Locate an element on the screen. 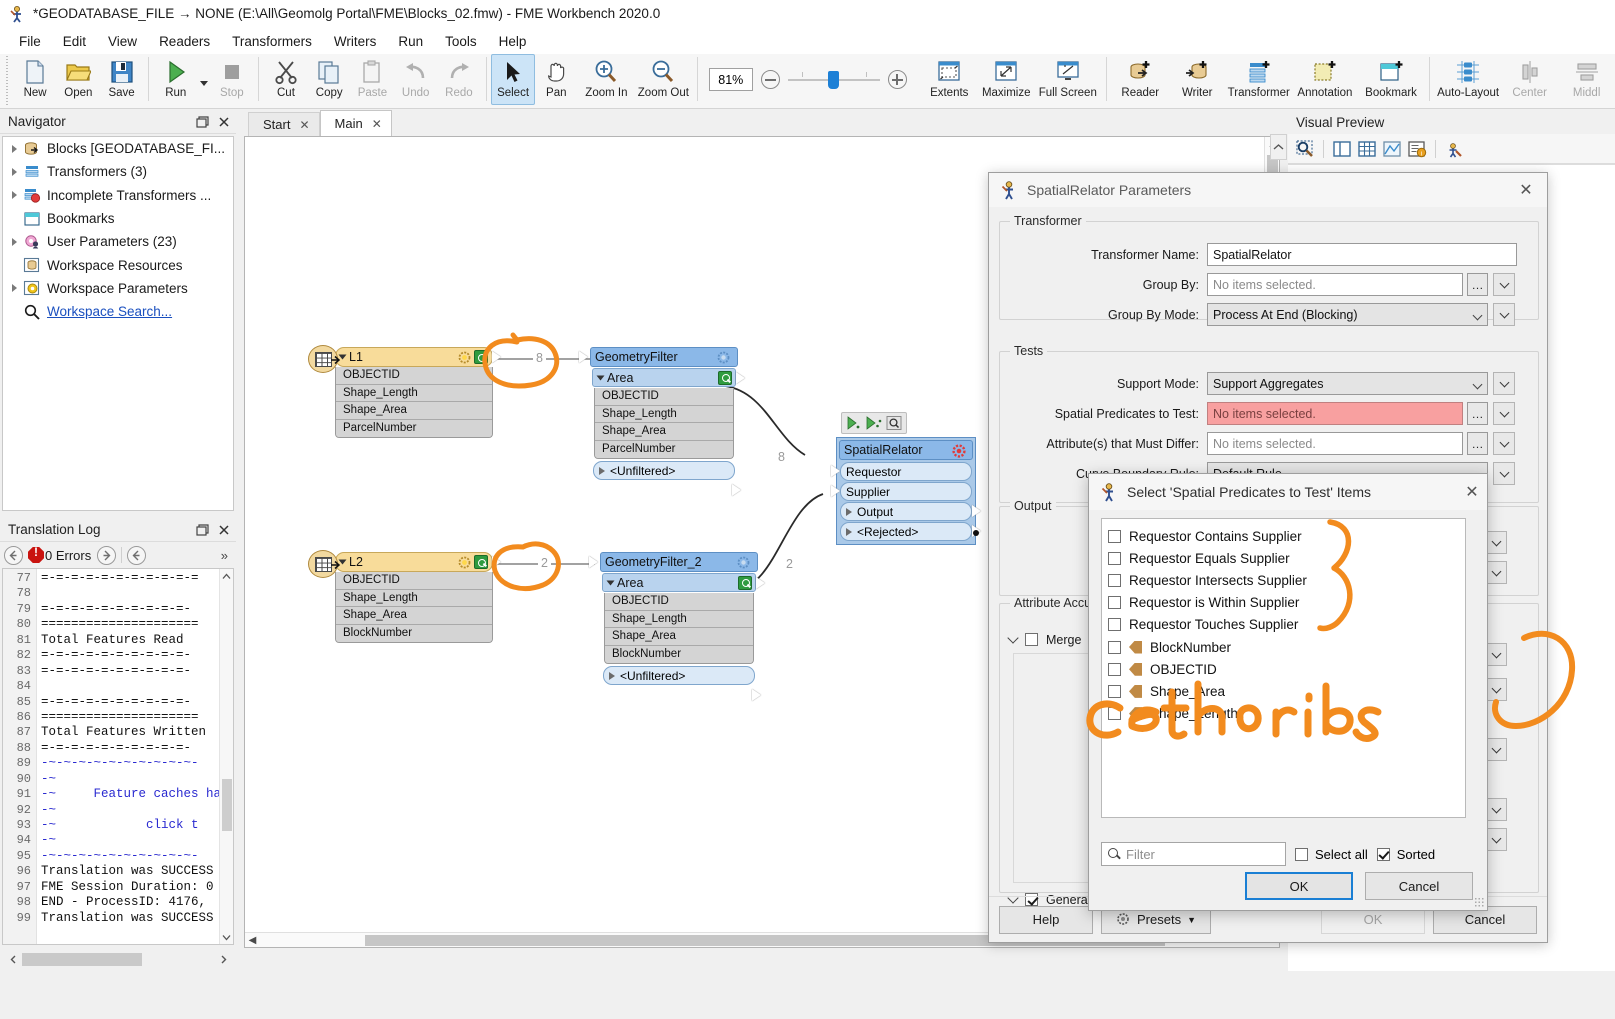 The height and width of the screenshot is (1019, 1615). search-preview-icon is located at coordinates (1454, 149).